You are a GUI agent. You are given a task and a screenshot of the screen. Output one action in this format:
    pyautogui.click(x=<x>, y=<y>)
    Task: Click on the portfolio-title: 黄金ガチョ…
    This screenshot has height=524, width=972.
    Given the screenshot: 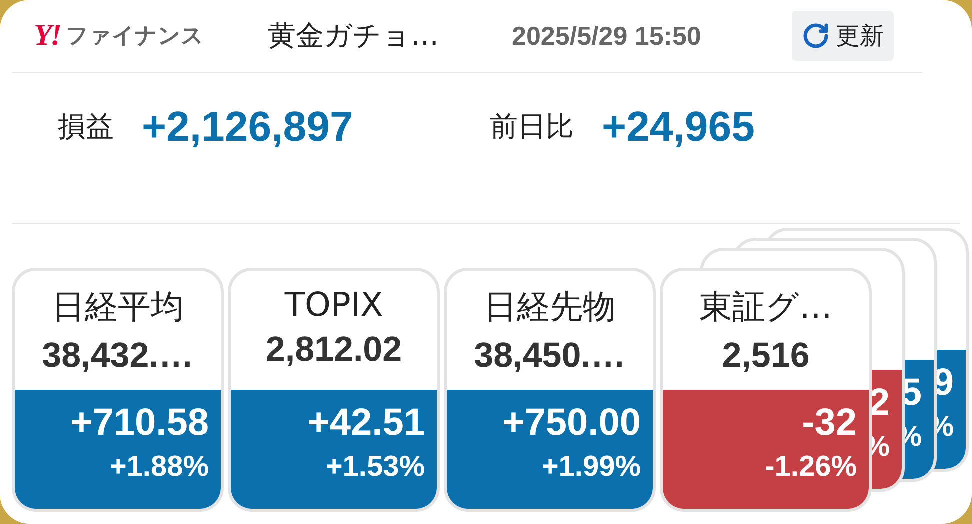 What is the action you would take?
    pyautogui.click(x=354, y=36)
    